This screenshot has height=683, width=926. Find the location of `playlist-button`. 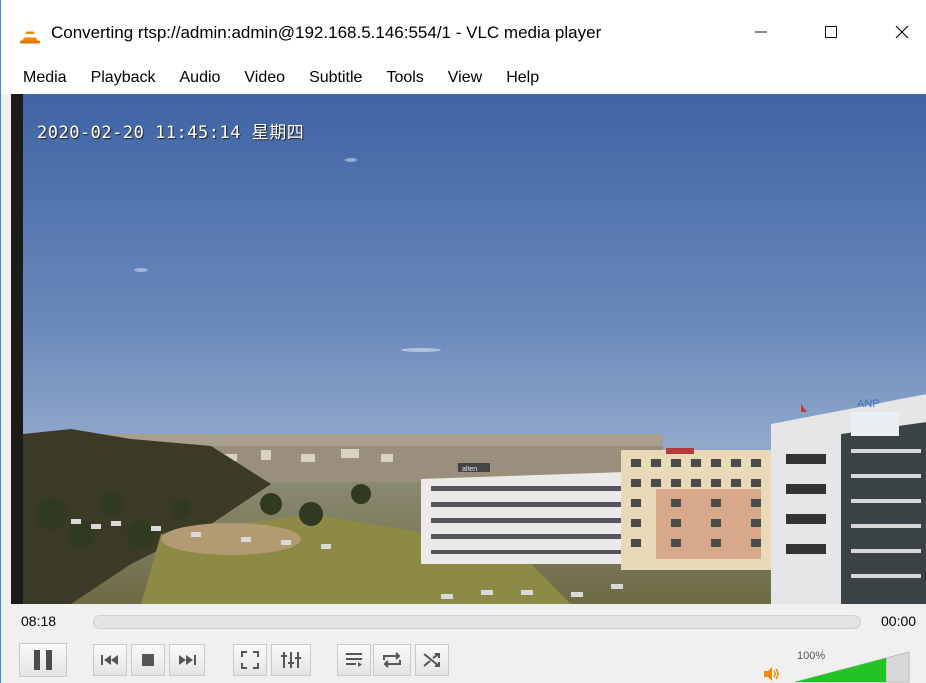

playlist-button is located at coordinates (354, 660).